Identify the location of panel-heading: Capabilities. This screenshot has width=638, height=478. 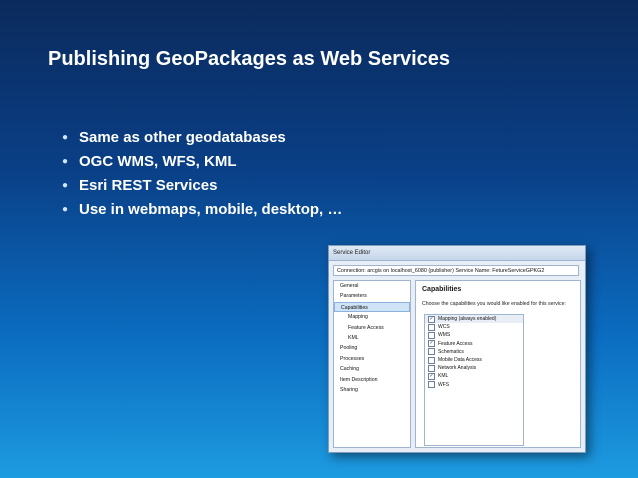
(442, 289).